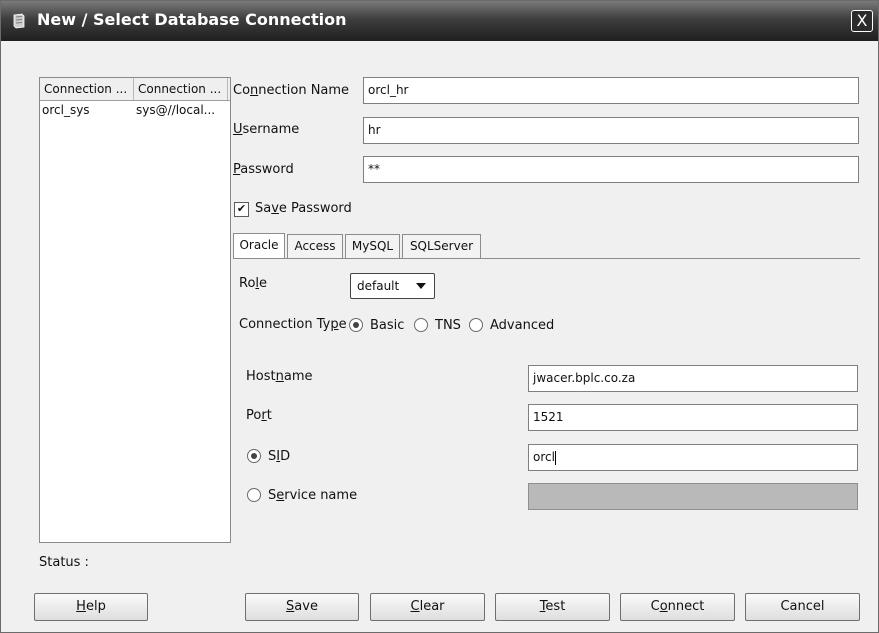  Describe the element at coordinates (544, 457) in the screenshot. I see `sid-field-value: orcl` at that location.